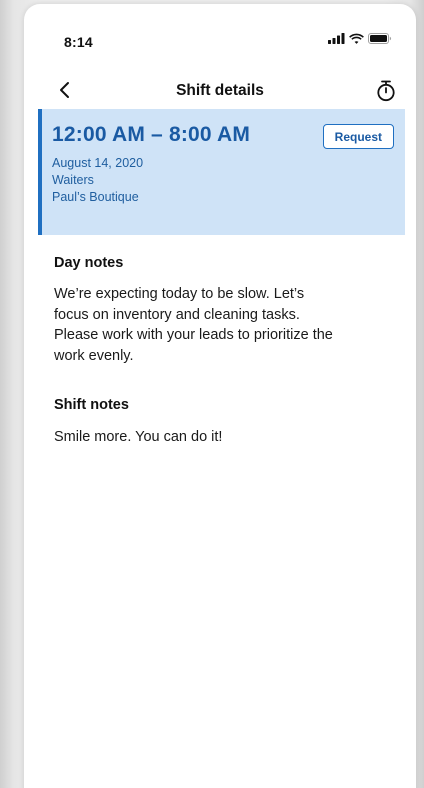 Image resolution: width=424 pixels, height=788 pixels. What do you see at coordinates (336, 38) in the screenshot?
I see `signal-icon` at bounding box center [336, 38].